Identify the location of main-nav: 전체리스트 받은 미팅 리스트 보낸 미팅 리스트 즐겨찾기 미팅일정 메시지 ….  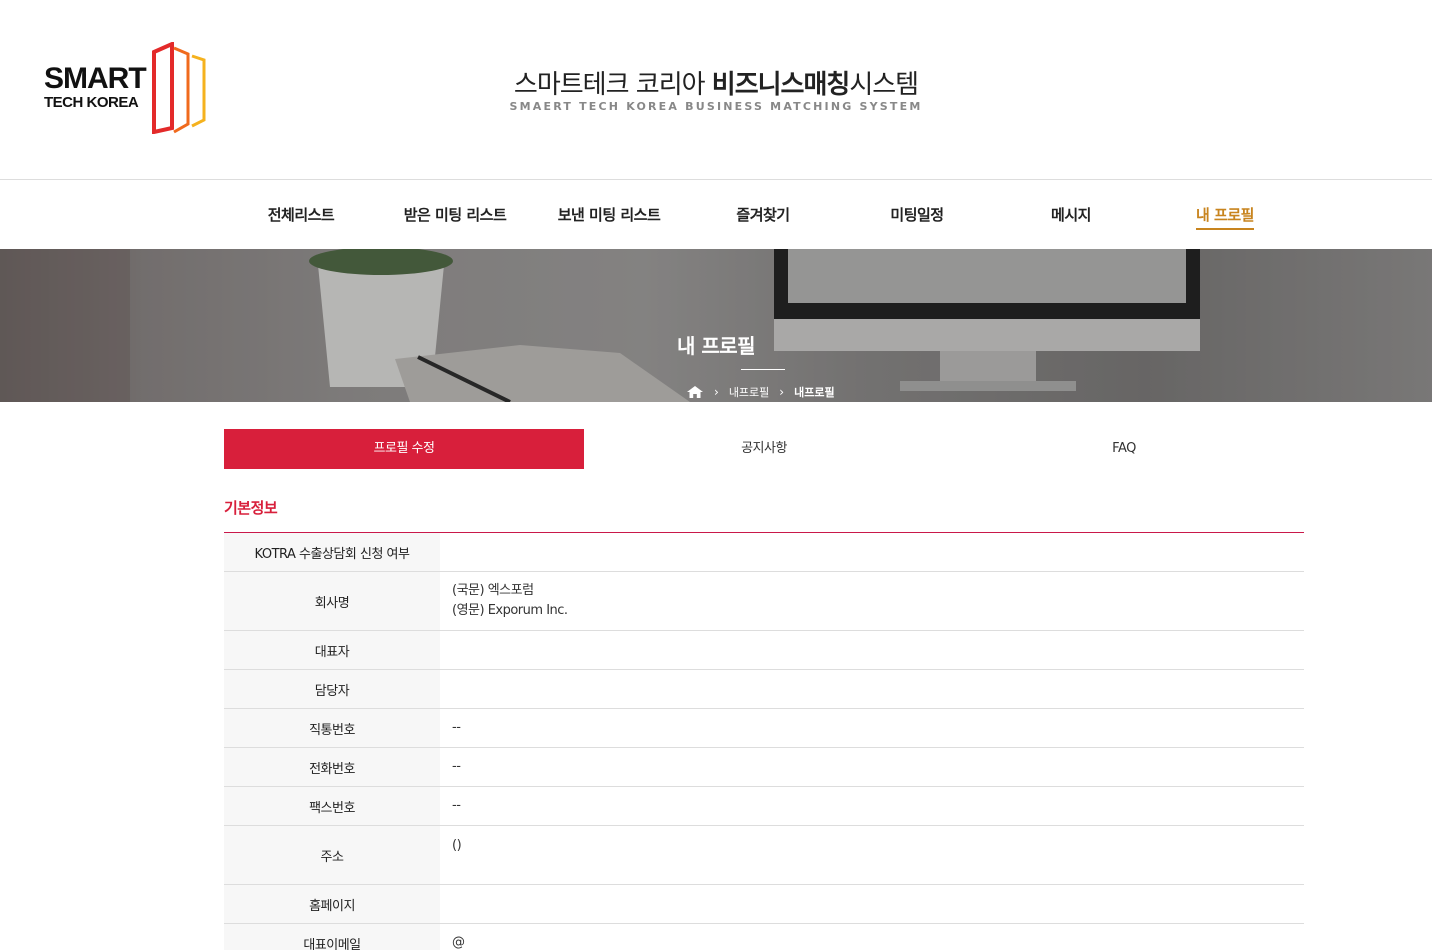
(764, 215).